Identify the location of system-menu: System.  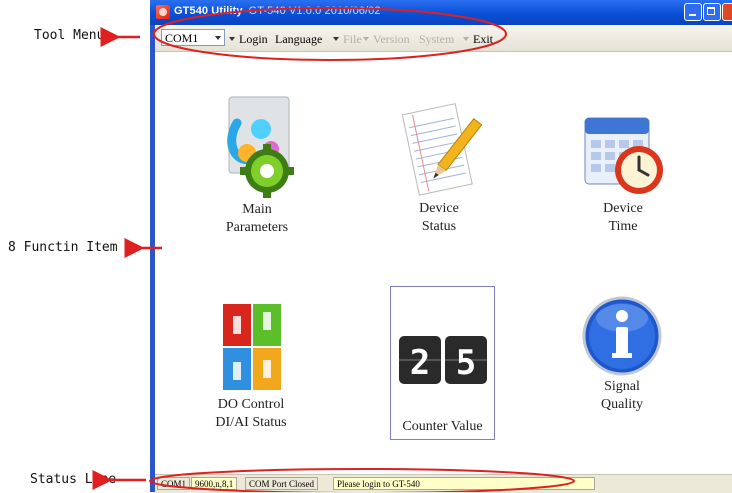
(436, 39).